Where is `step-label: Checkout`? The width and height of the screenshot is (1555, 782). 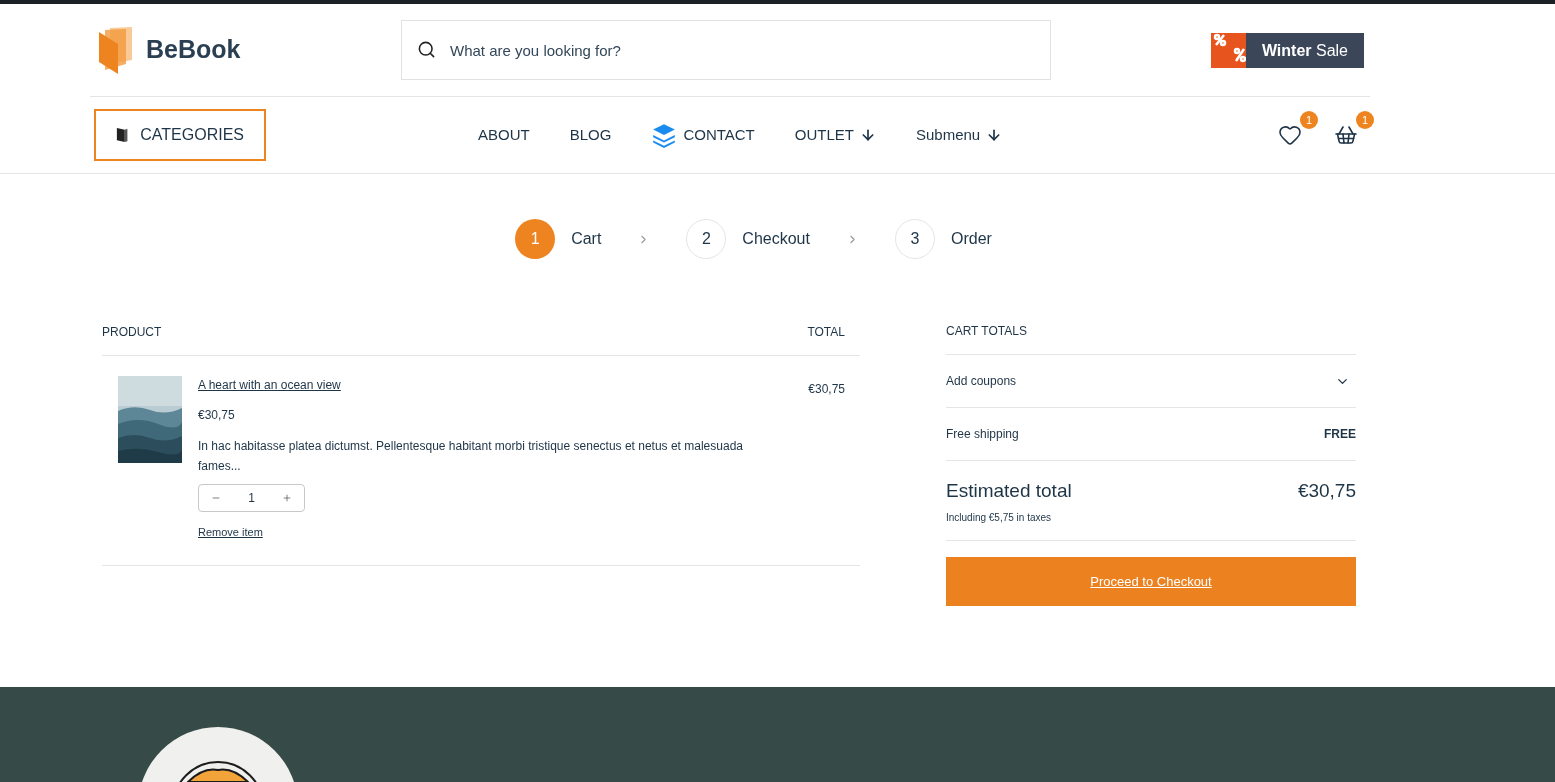 step-label: Checkout is located at coordinates (776, 239).